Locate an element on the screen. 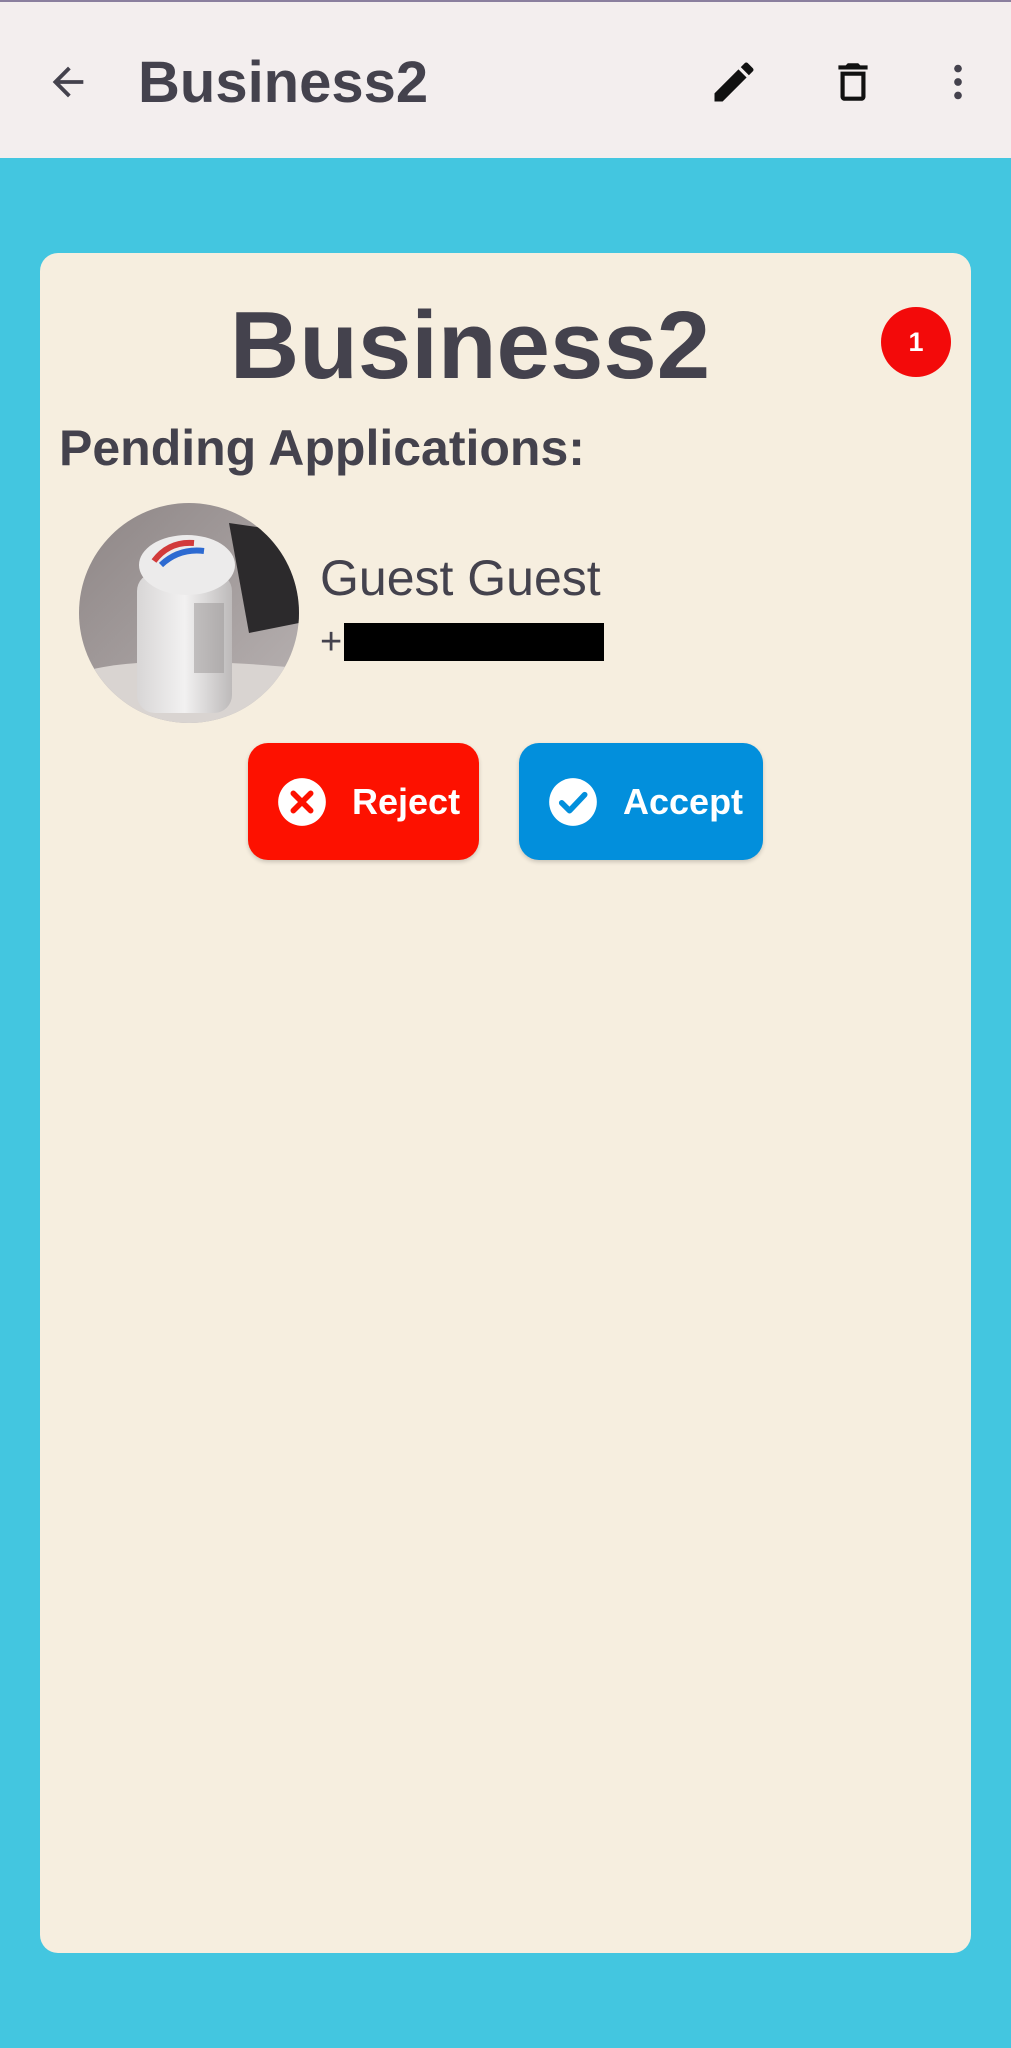 The image size is (1011, 2048). edit-button is located at coordinates (734, 82).